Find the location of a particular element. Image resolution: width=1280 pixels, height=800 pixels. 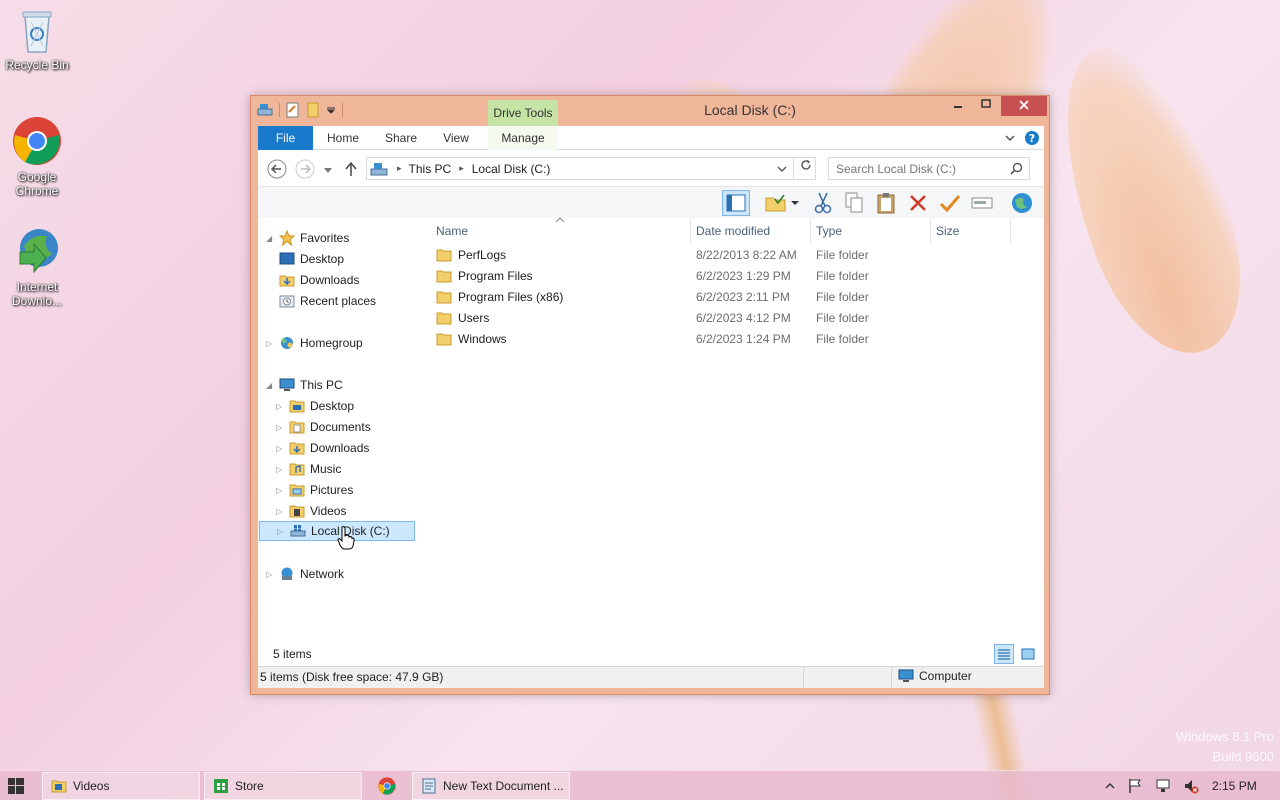

help-icon: ? is located at coordinates (1032, 138).